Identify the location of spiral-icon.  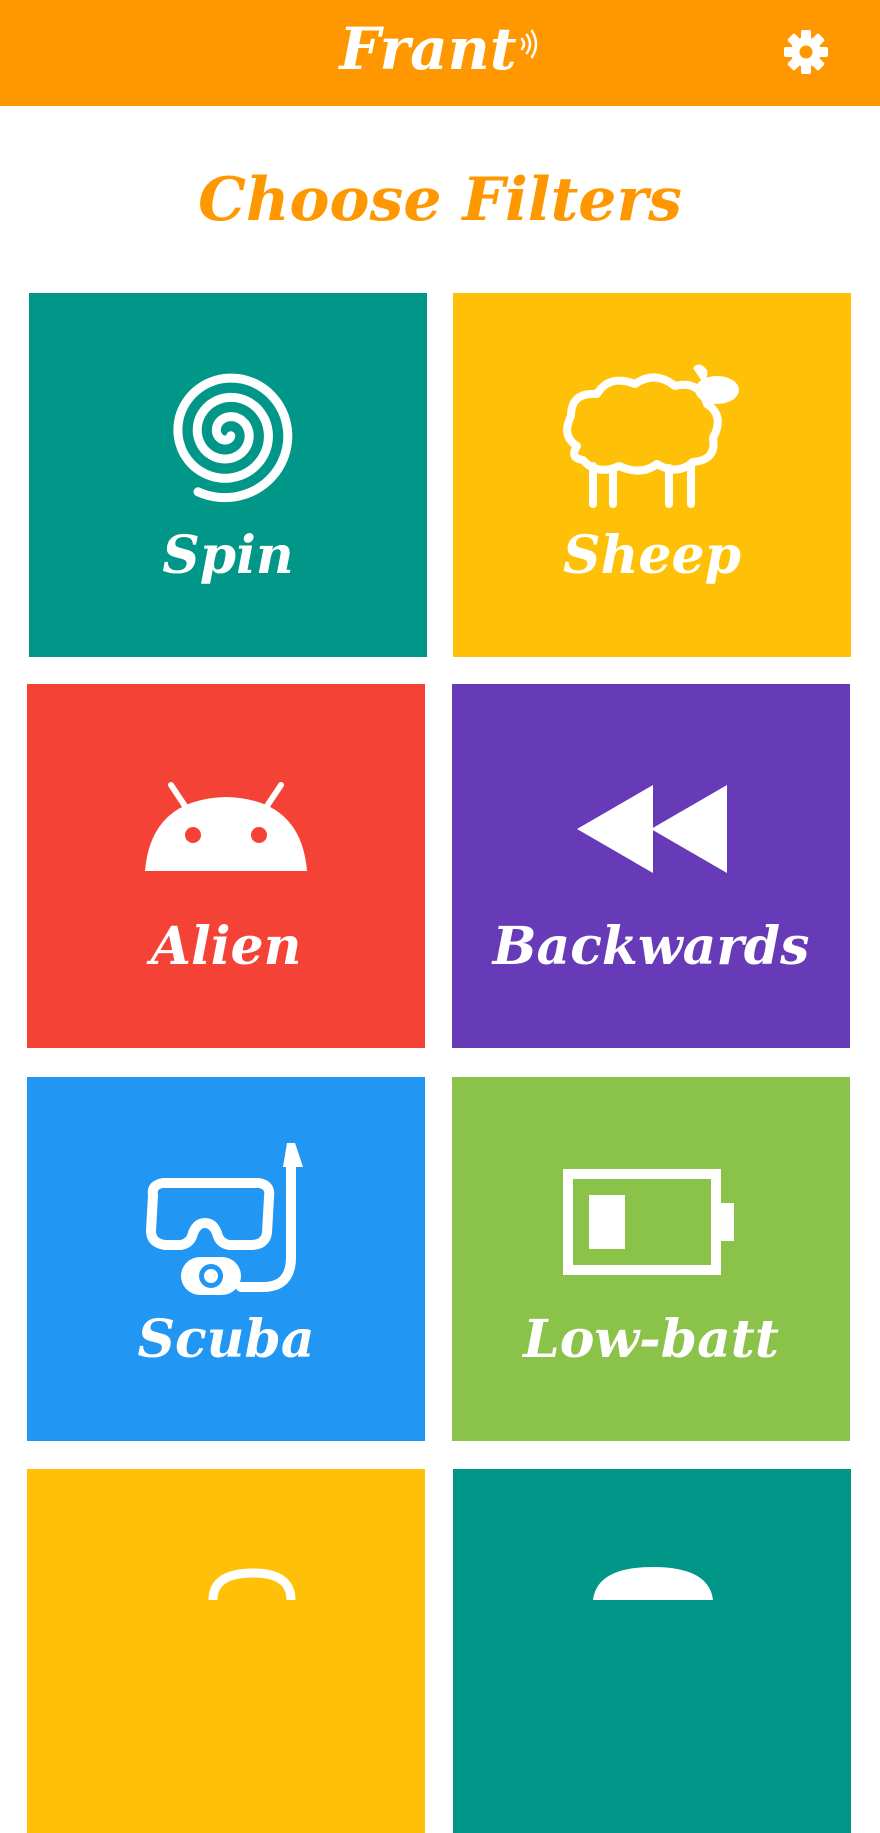
(233, 438).